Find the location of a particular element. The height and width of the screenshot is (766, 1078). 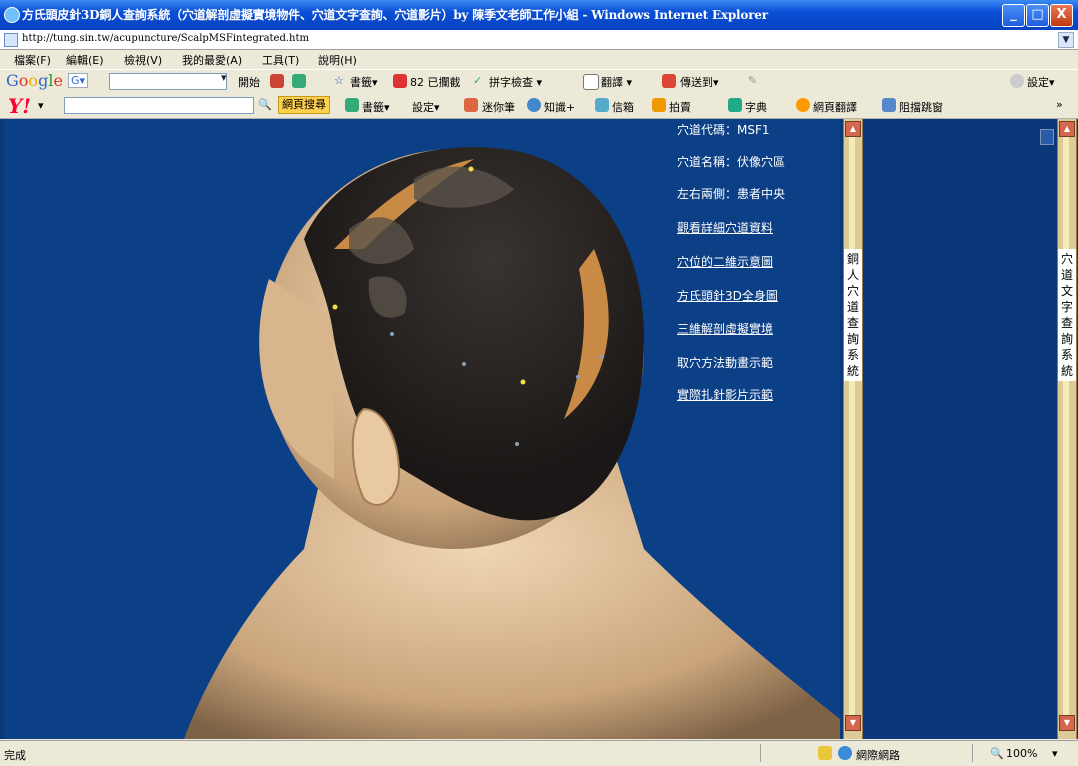

acupoint-side: 左右兩側：患者中央 is located at coordinates (731, 194).